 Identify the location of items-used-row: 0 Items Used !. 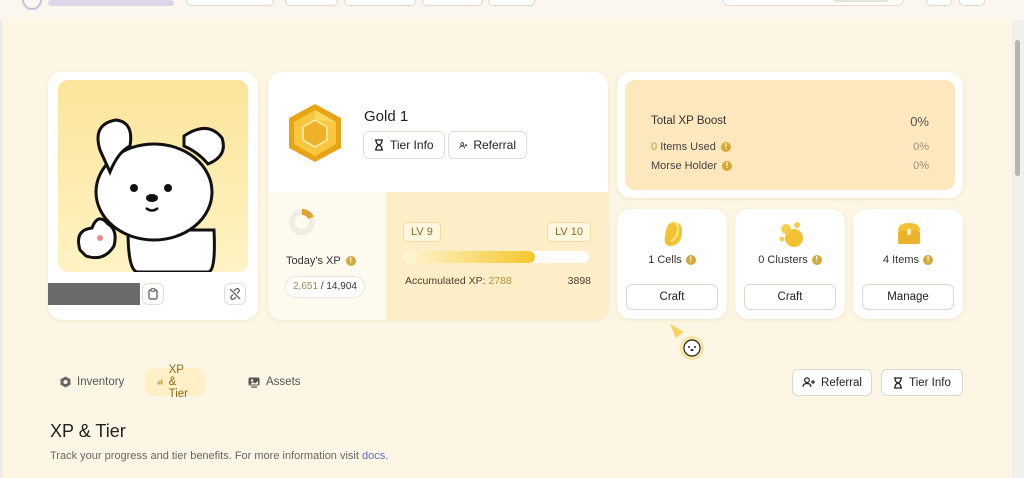
(691, 147).